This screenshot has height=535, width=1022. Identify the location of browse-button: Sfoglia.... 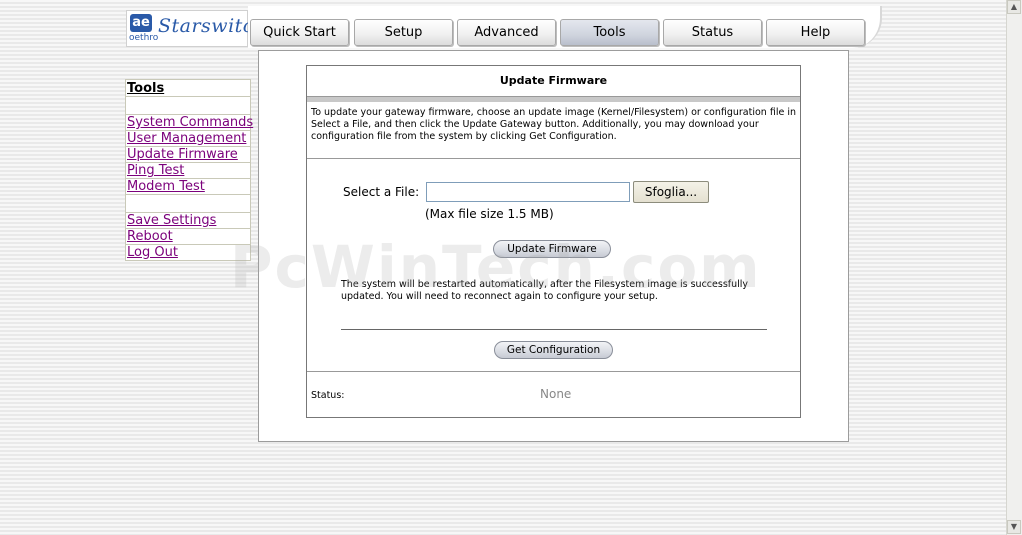
(671, 192).